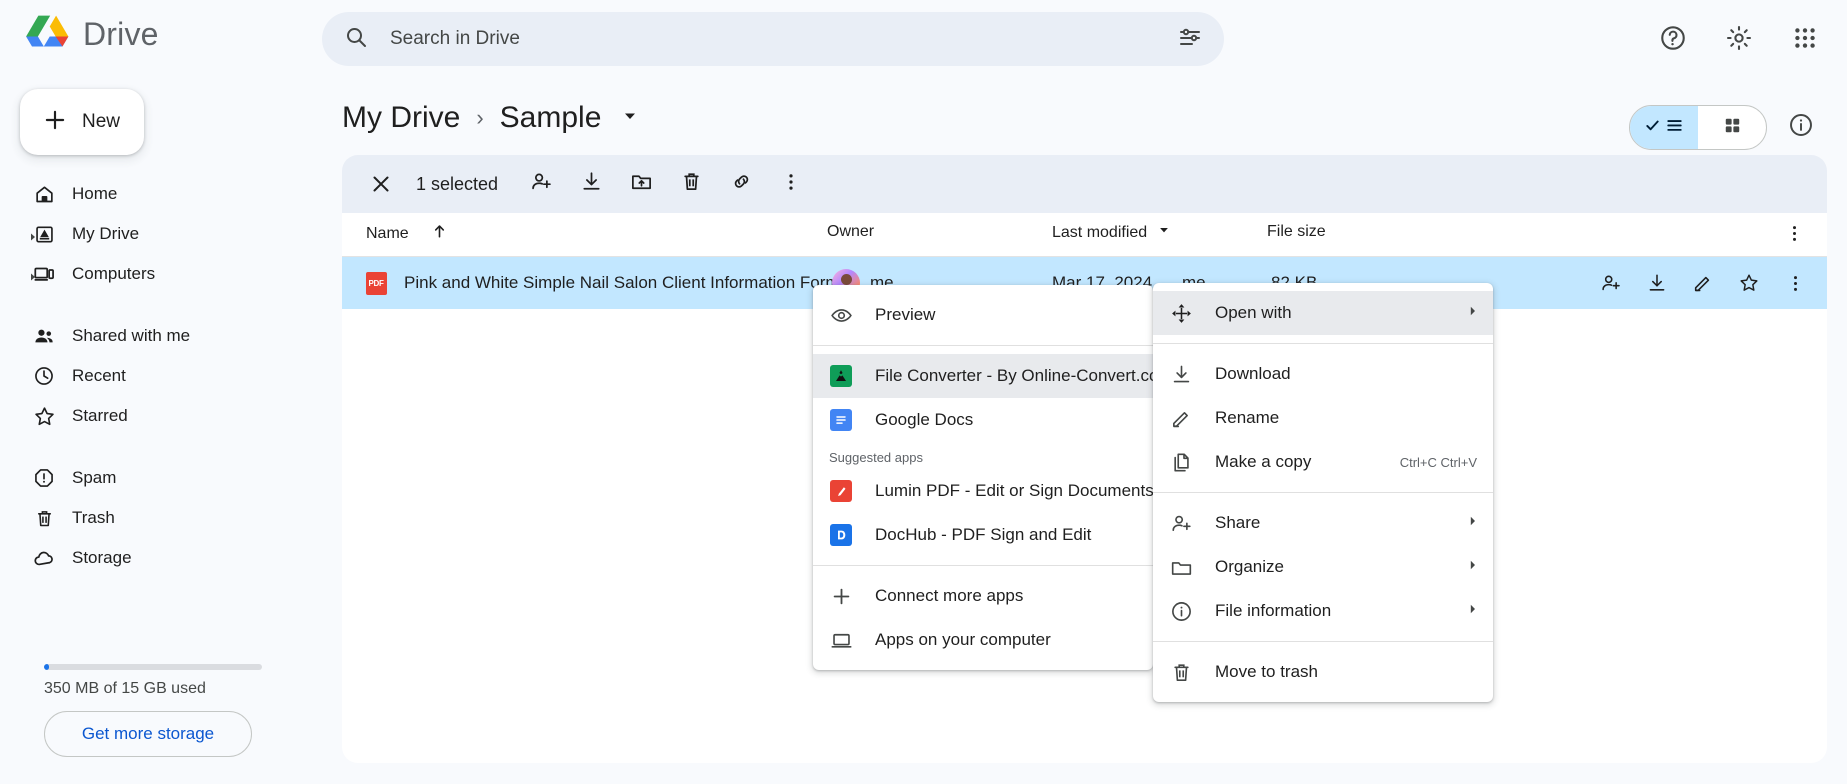 This screenshot has width=1847, height=784. Describe the element at coordinates (1181, 523) in the screenshot. I see `person-add-icon` at that location.